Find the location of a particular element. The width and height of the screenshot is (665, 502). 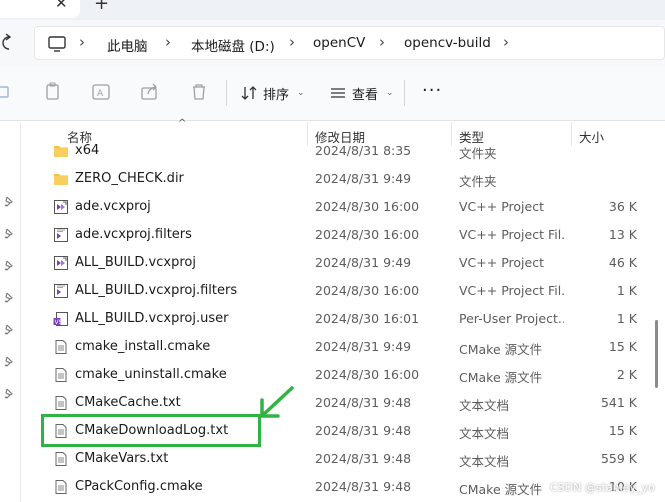

breadcrumb-local-disk: 本地磁盘 (D:) is located at coordinates (233, 45).